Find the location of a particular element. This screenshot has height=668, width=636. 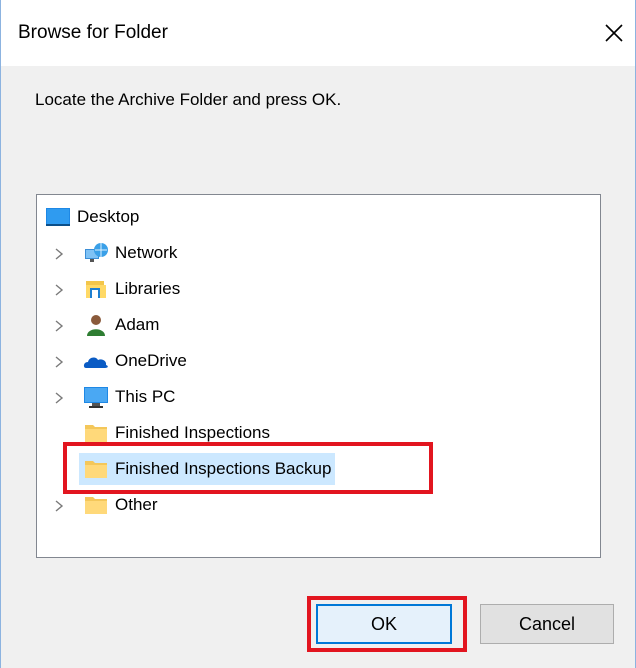

close-button is located at coordinates (614, 33).